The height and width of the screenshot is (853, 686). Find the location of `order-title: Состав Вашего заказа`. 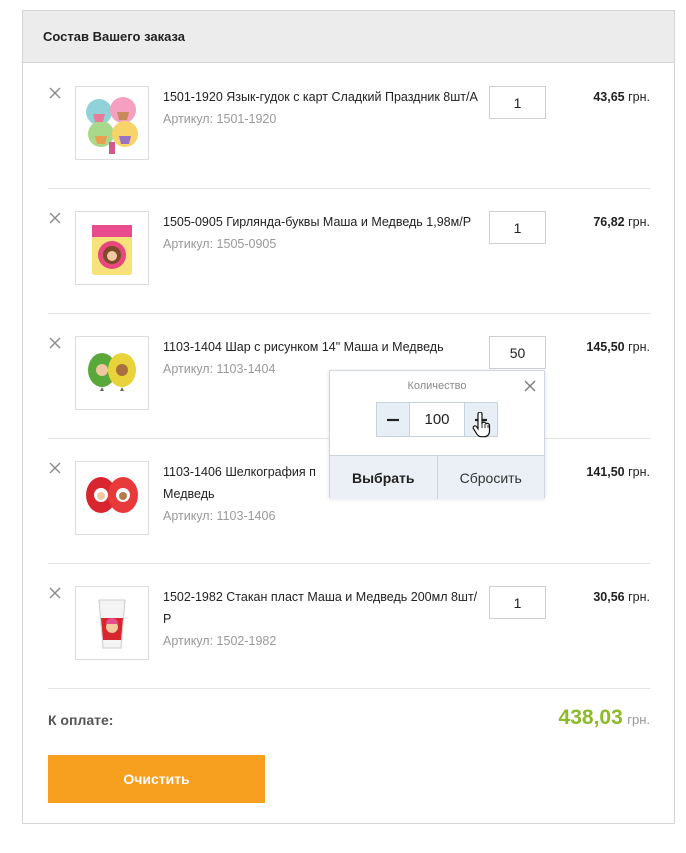

order-title: Состав Вашего заказа is located at coordinates (114, 36).